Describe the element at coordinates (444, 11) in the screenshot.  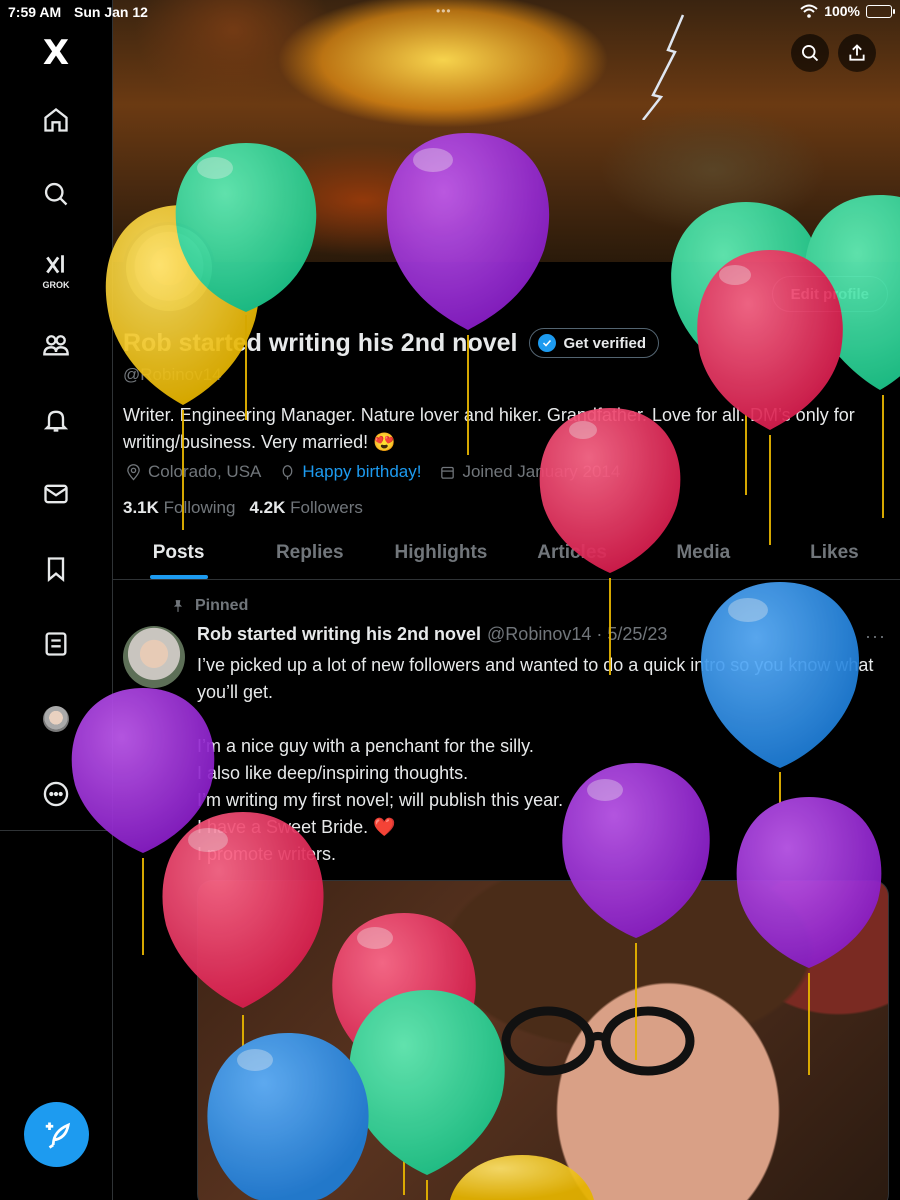
I see `multitasking-dots: •••` at that location.